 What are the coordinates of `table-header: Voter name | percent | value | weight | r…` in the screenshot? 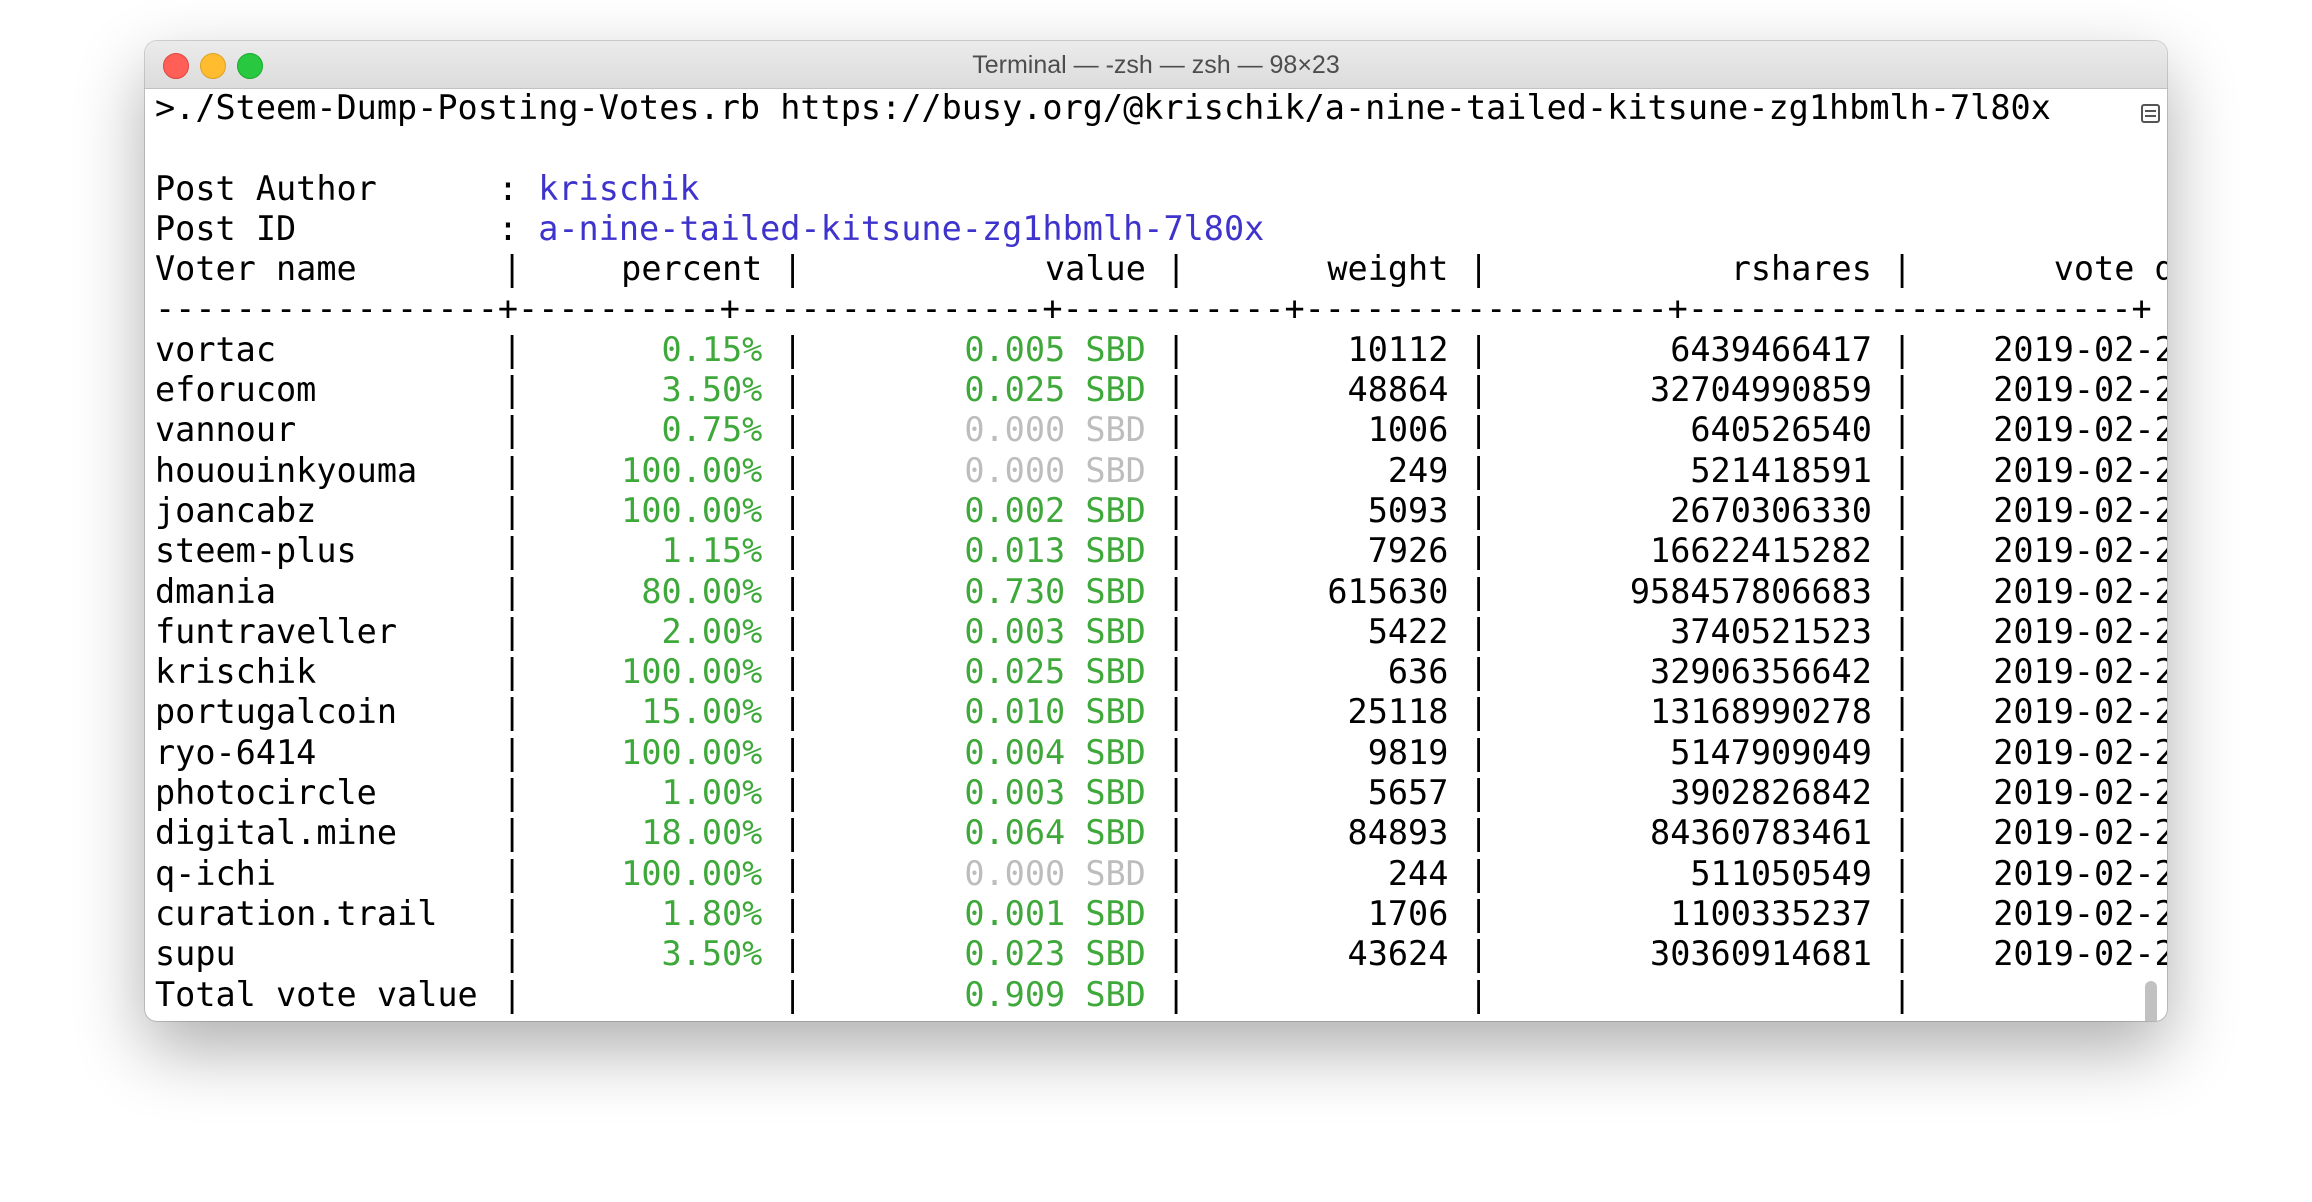 It's located at (1161, 269).